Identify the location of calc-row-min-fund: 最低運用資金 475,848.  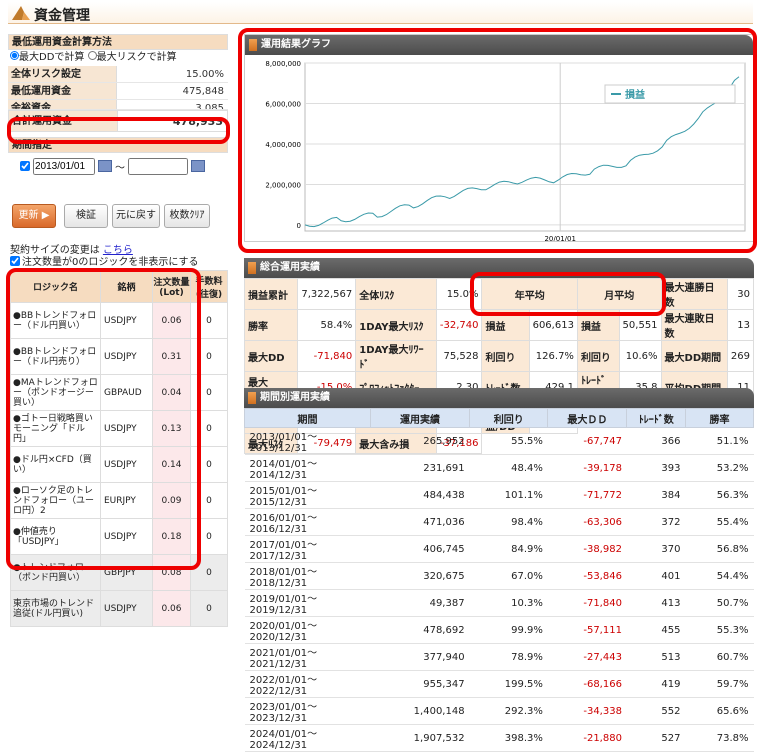
(118, 91).